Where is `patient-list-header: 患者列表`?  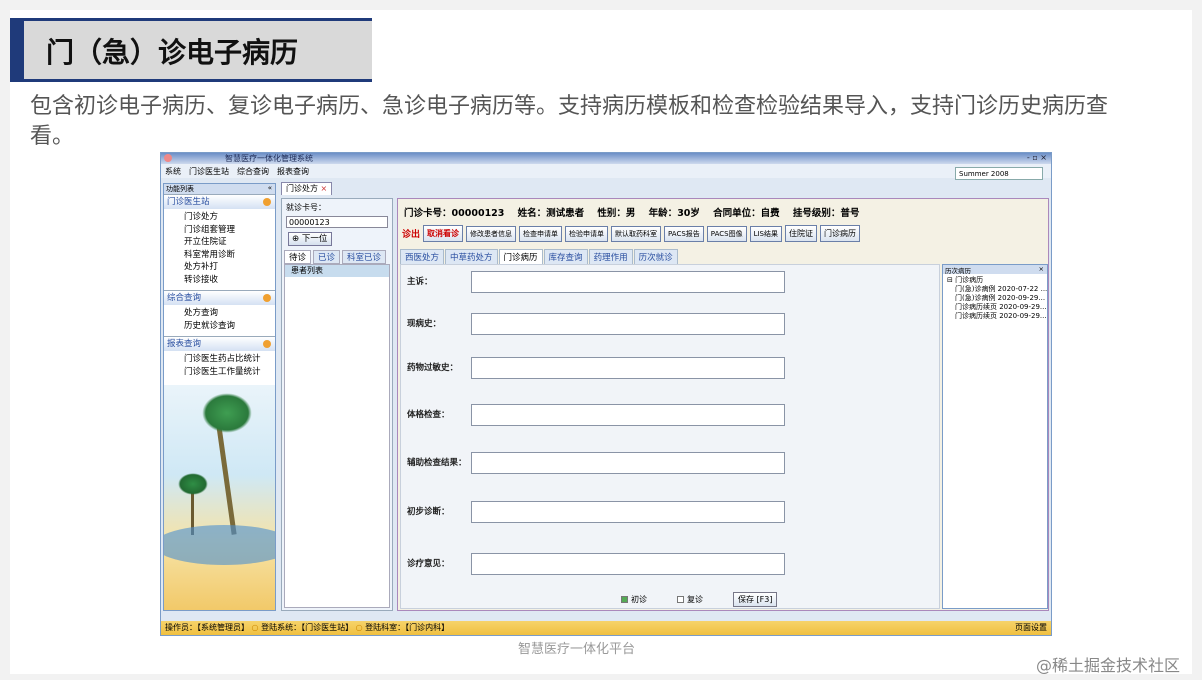 patient-list-header: 患者列表 is located at coordinates (337, 271).